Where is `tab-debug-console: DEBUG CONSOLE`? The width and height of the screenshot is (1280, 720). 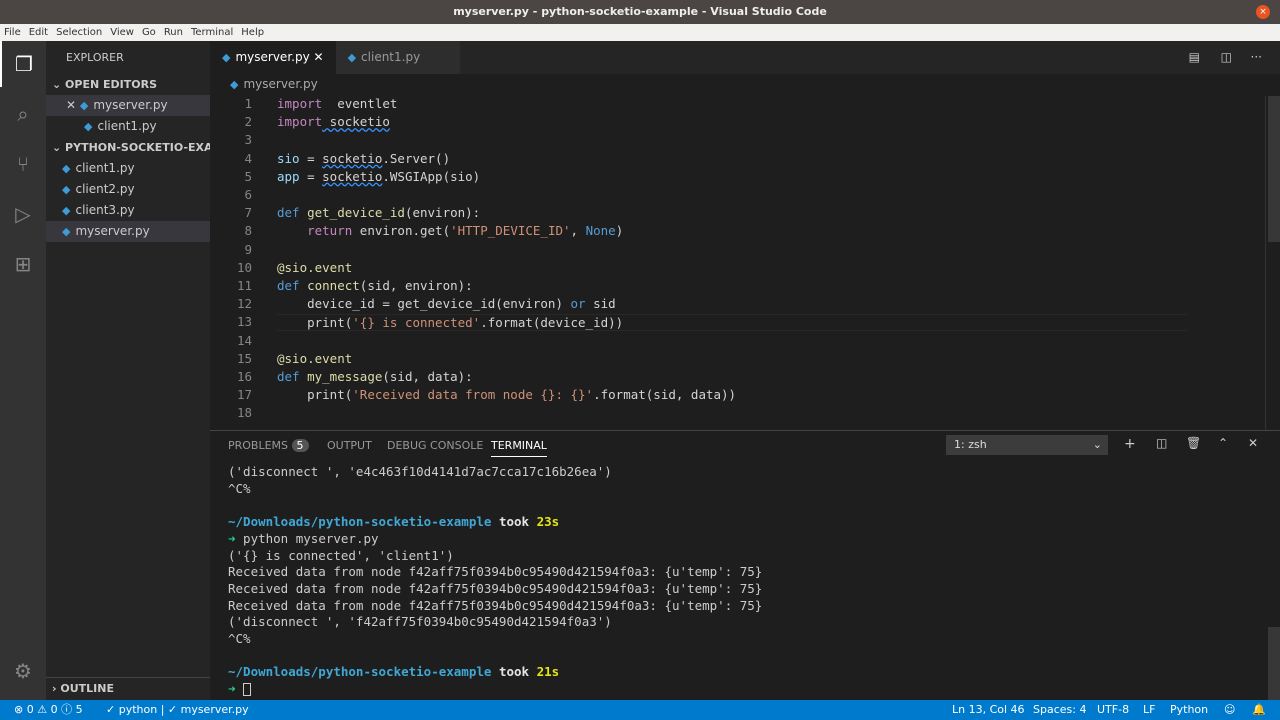 tab-debug-console: DEBUG CONSOLE is located at coordinates (435, 445).